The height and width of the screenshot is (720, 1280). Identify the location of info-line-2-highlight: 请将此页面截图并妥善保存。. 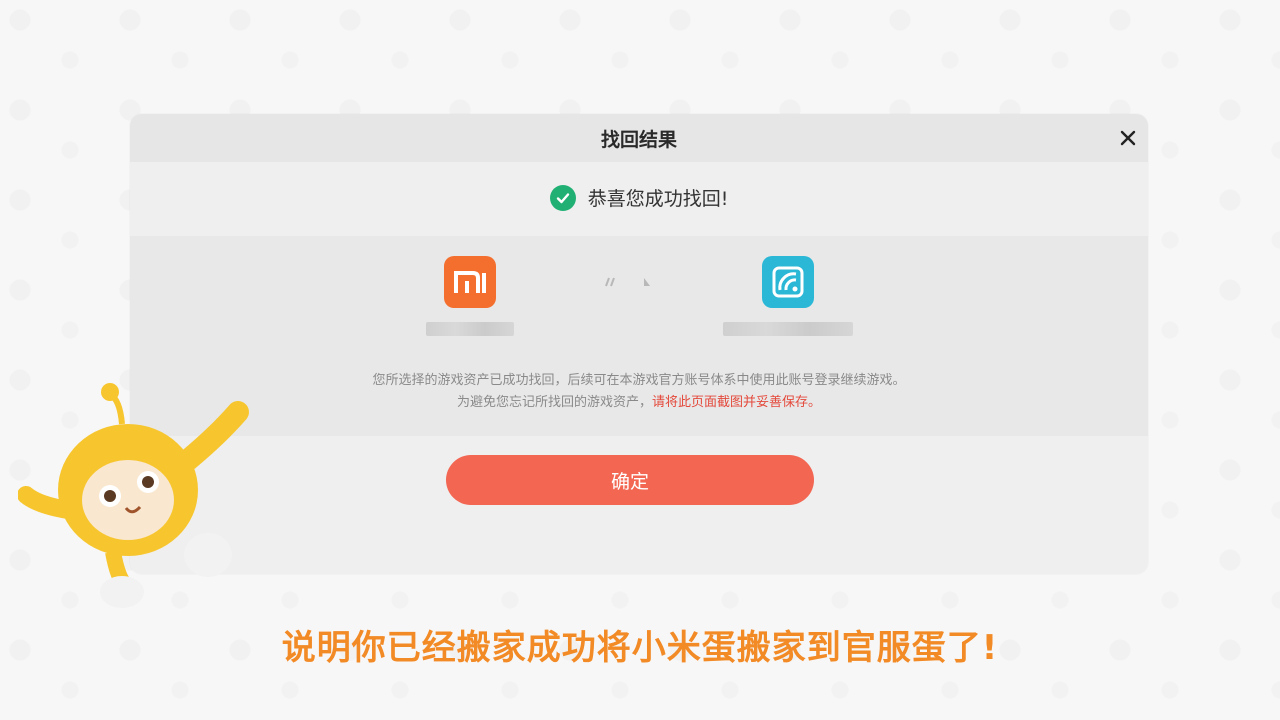
(737, 402).